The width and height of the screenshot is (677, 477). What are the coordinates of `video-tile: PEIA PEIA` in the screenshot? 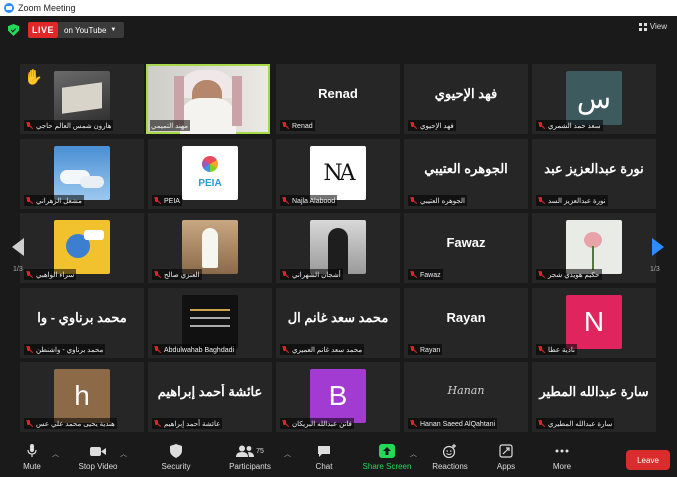 It's located at (210, 174).